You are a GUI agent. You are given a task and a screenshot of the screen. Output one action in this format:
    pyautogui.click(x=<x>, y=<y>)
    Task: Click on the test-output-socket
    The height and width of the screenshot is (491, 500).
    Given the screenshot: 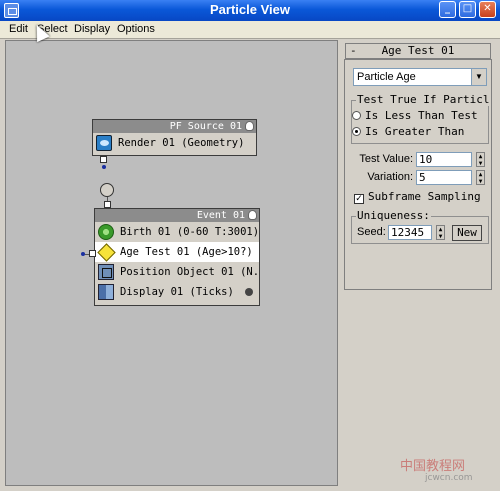 What is the action you would take?
    pyautogui.click(x=92, y=253)
    